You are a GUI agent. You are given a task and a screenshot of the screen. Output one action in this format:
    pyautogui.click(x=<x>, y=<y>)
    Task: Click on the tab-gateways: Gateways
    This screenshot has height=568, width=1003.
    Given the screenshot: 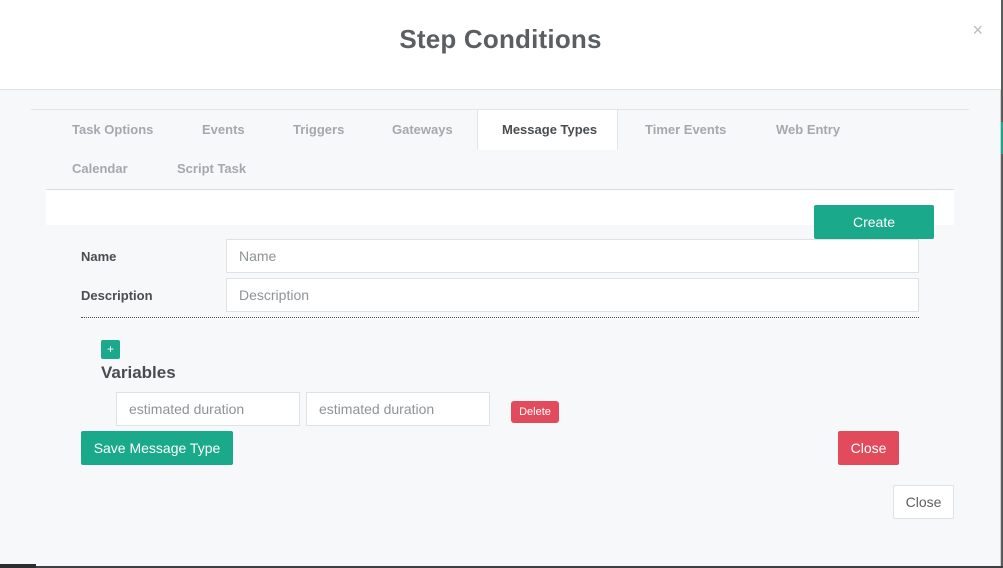 What is the action you would take?
    pyautogui.click(x=422, y=130)
    